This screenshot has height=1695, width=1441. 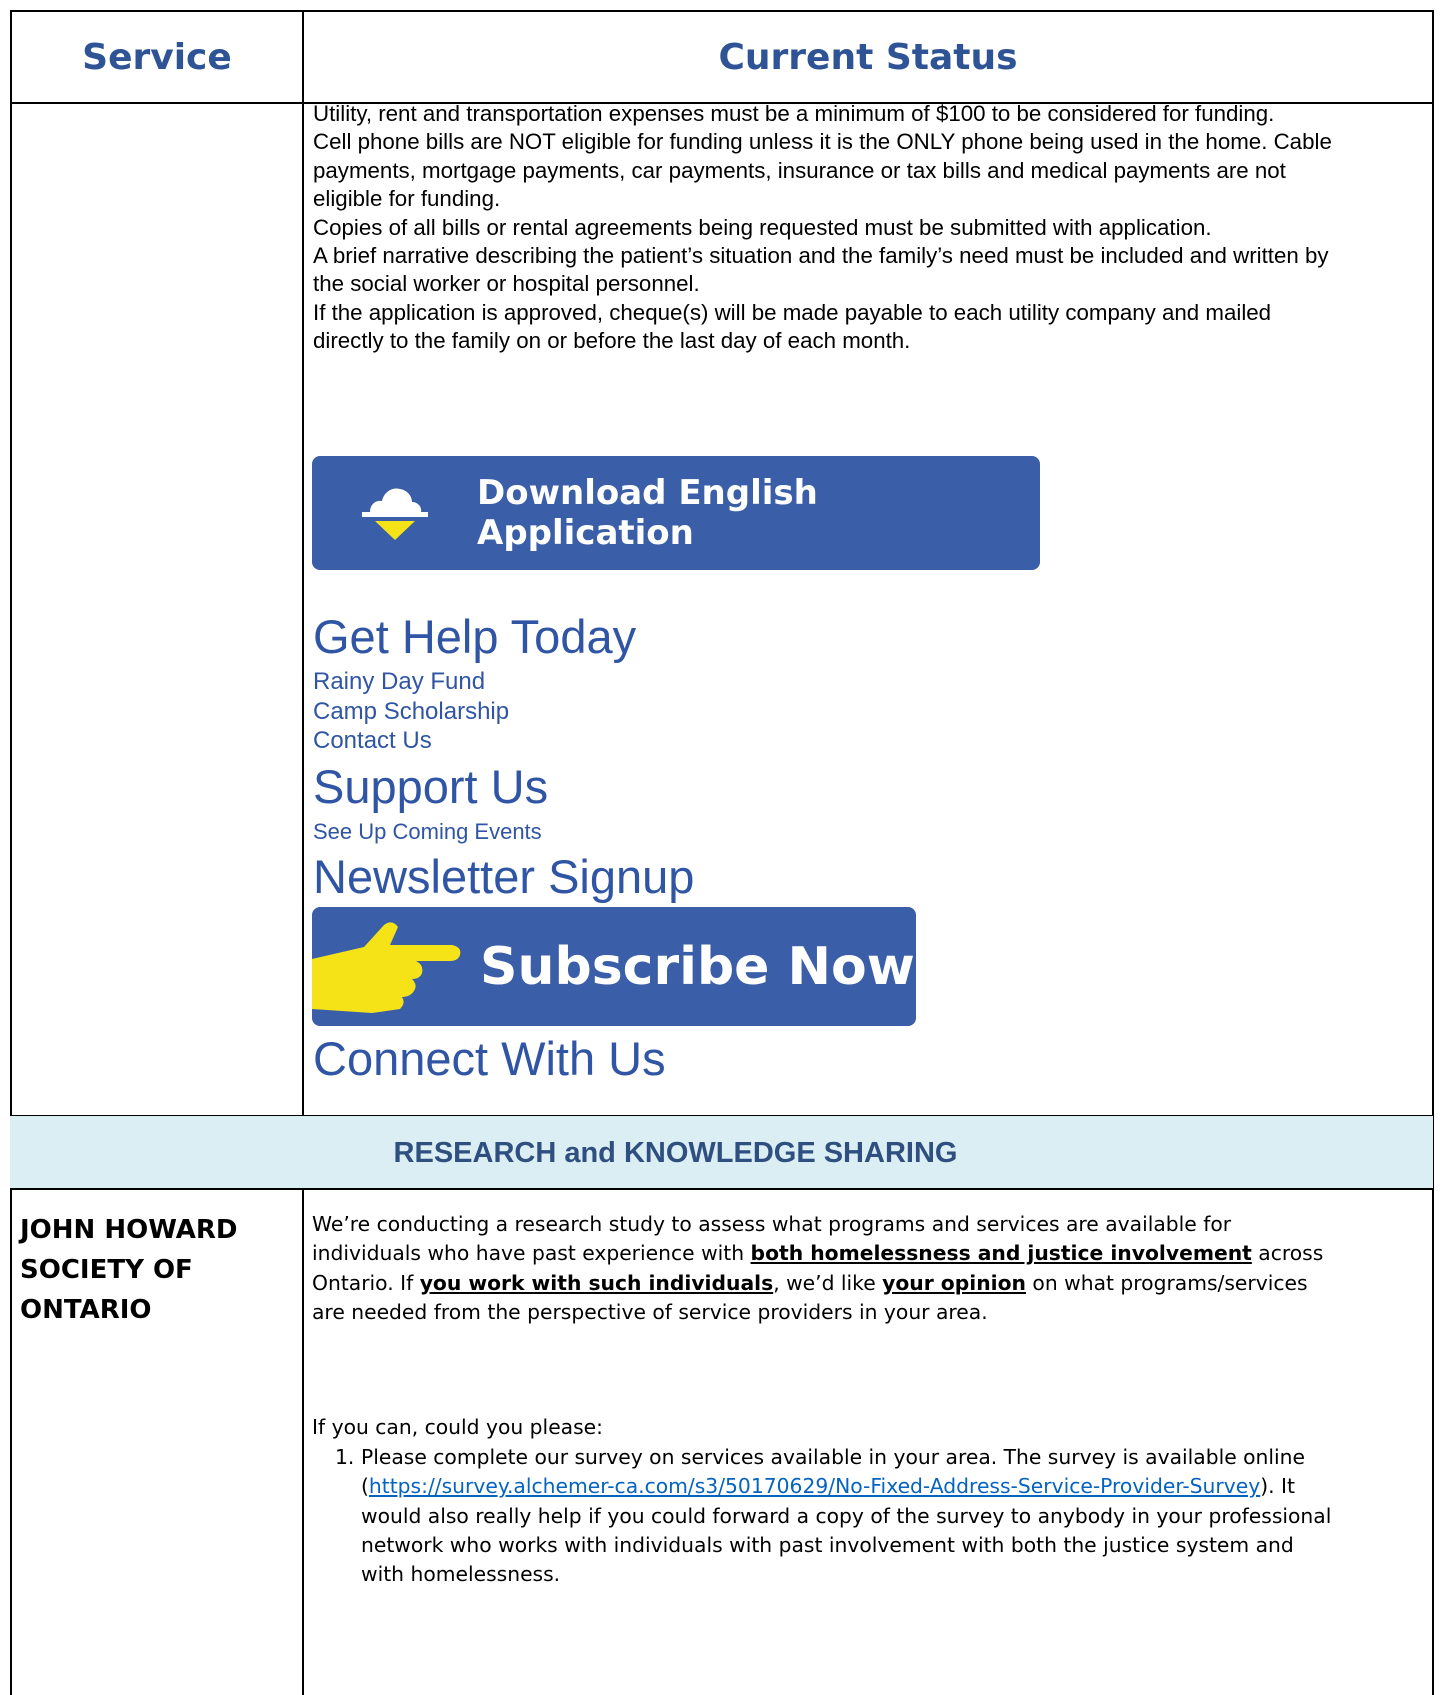 I want to click on organization-name: JOHN HOWARD SOCIETY OF ONTARIO, so click(x=129, y=1270).